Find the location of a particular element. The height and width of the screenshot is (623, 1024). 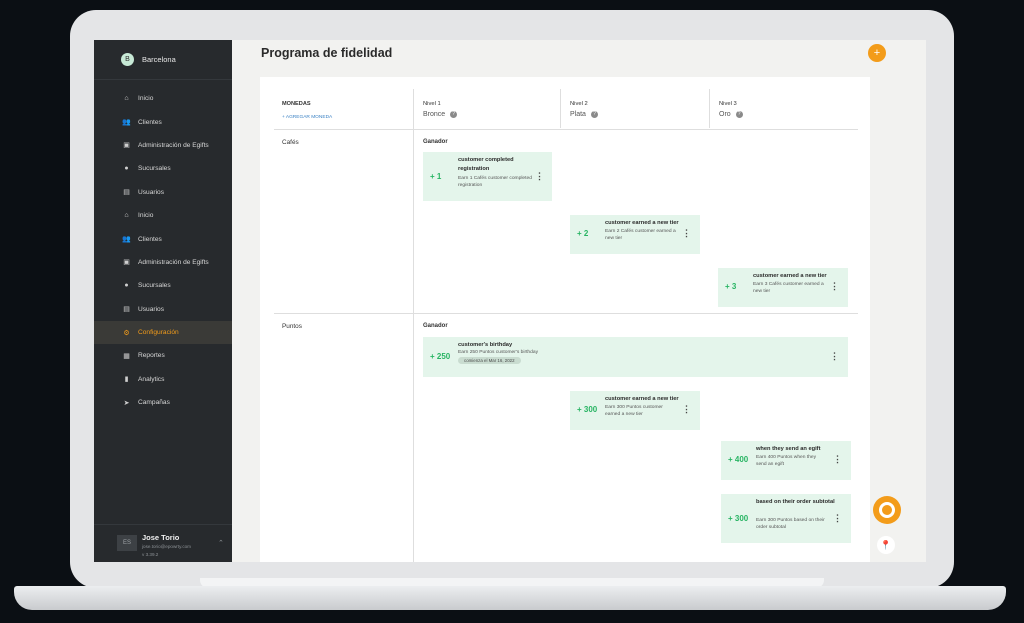

sidebar-item-label: Clientes is located at coordinates (150, 122).